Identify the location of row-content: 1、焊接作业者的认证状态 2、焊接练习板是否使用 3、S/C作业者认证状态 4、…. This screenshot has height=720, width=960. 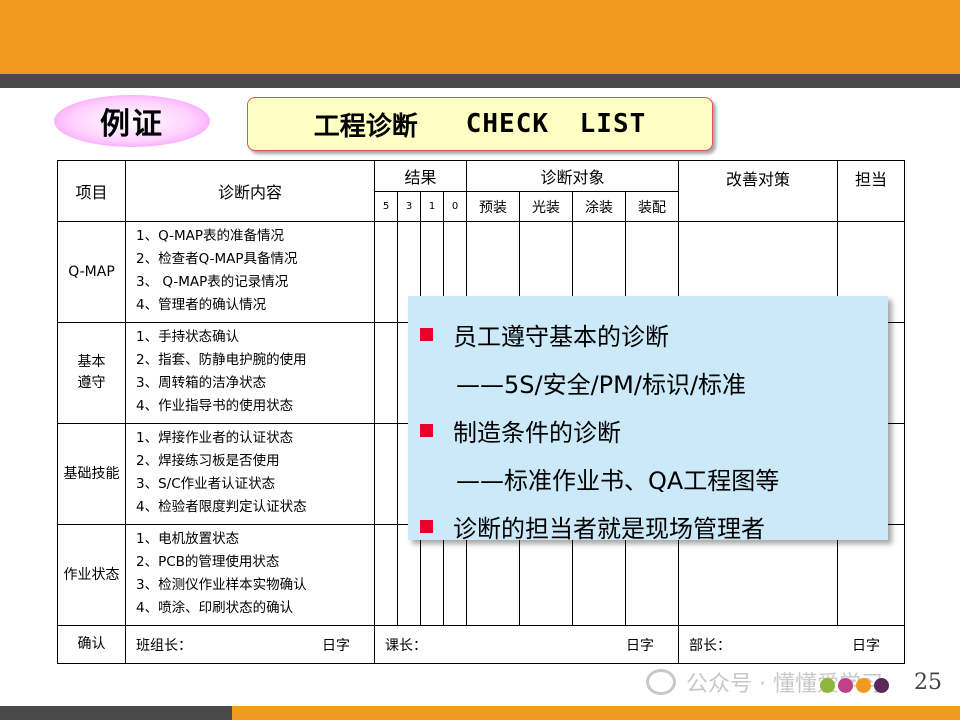
(250, 474).